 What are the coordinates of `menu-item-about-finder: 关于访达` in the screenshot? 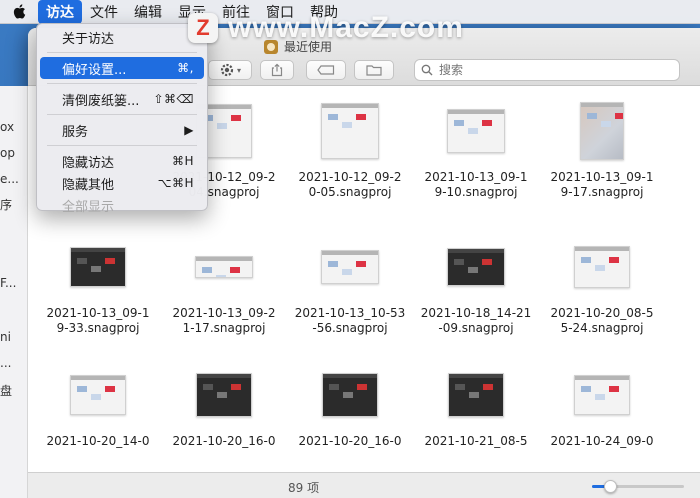 It's located at (122, 37).